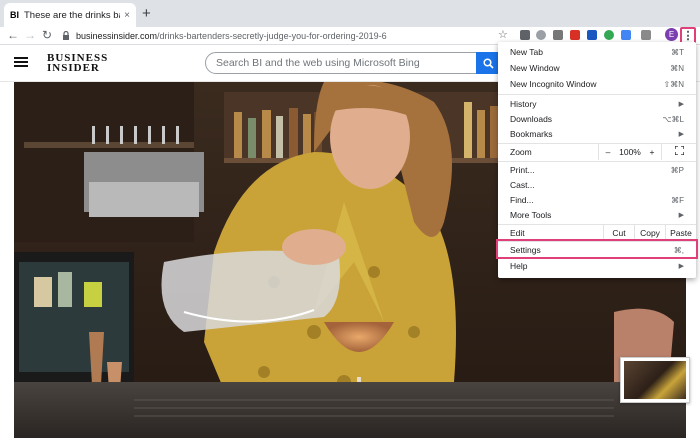 This screenshot has width=700, height=438. I want to click on menu-zoom-row: Zoom – 100% +, so click(597, 152).